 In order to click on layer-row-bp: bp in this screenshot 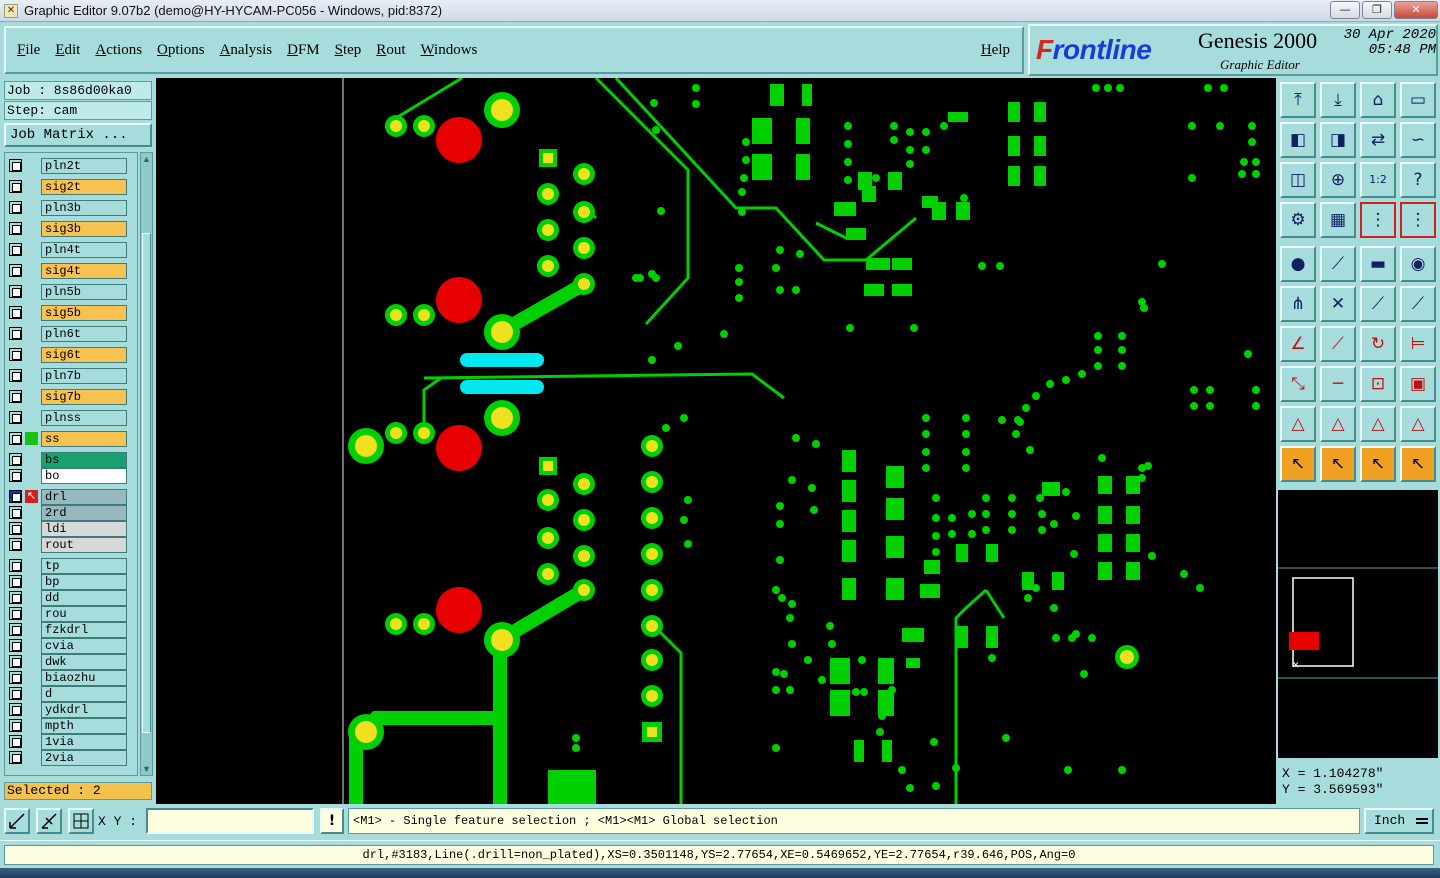, I will do `click(68, 581)`.